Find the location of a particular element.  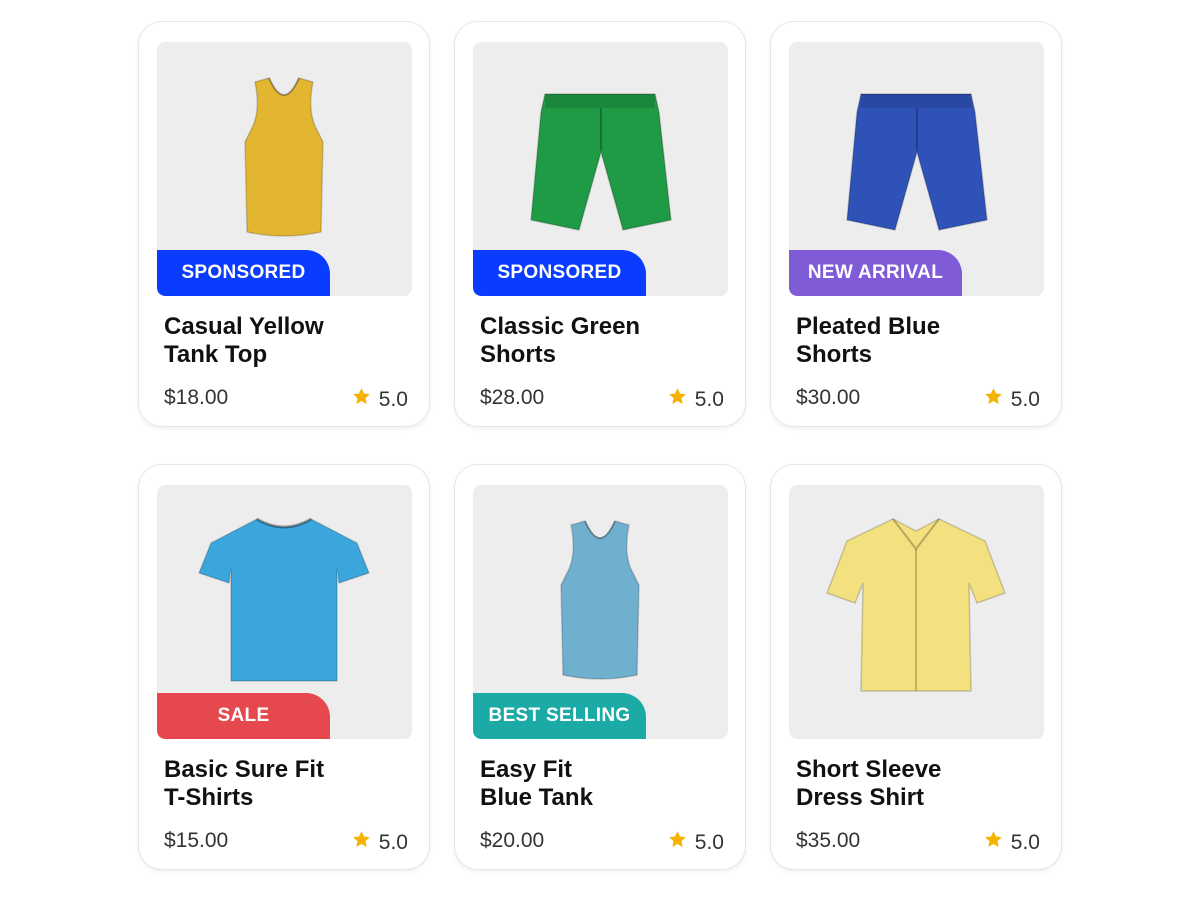

product-badge: NEW ARRIVAL is located at coordinates (875, 273).